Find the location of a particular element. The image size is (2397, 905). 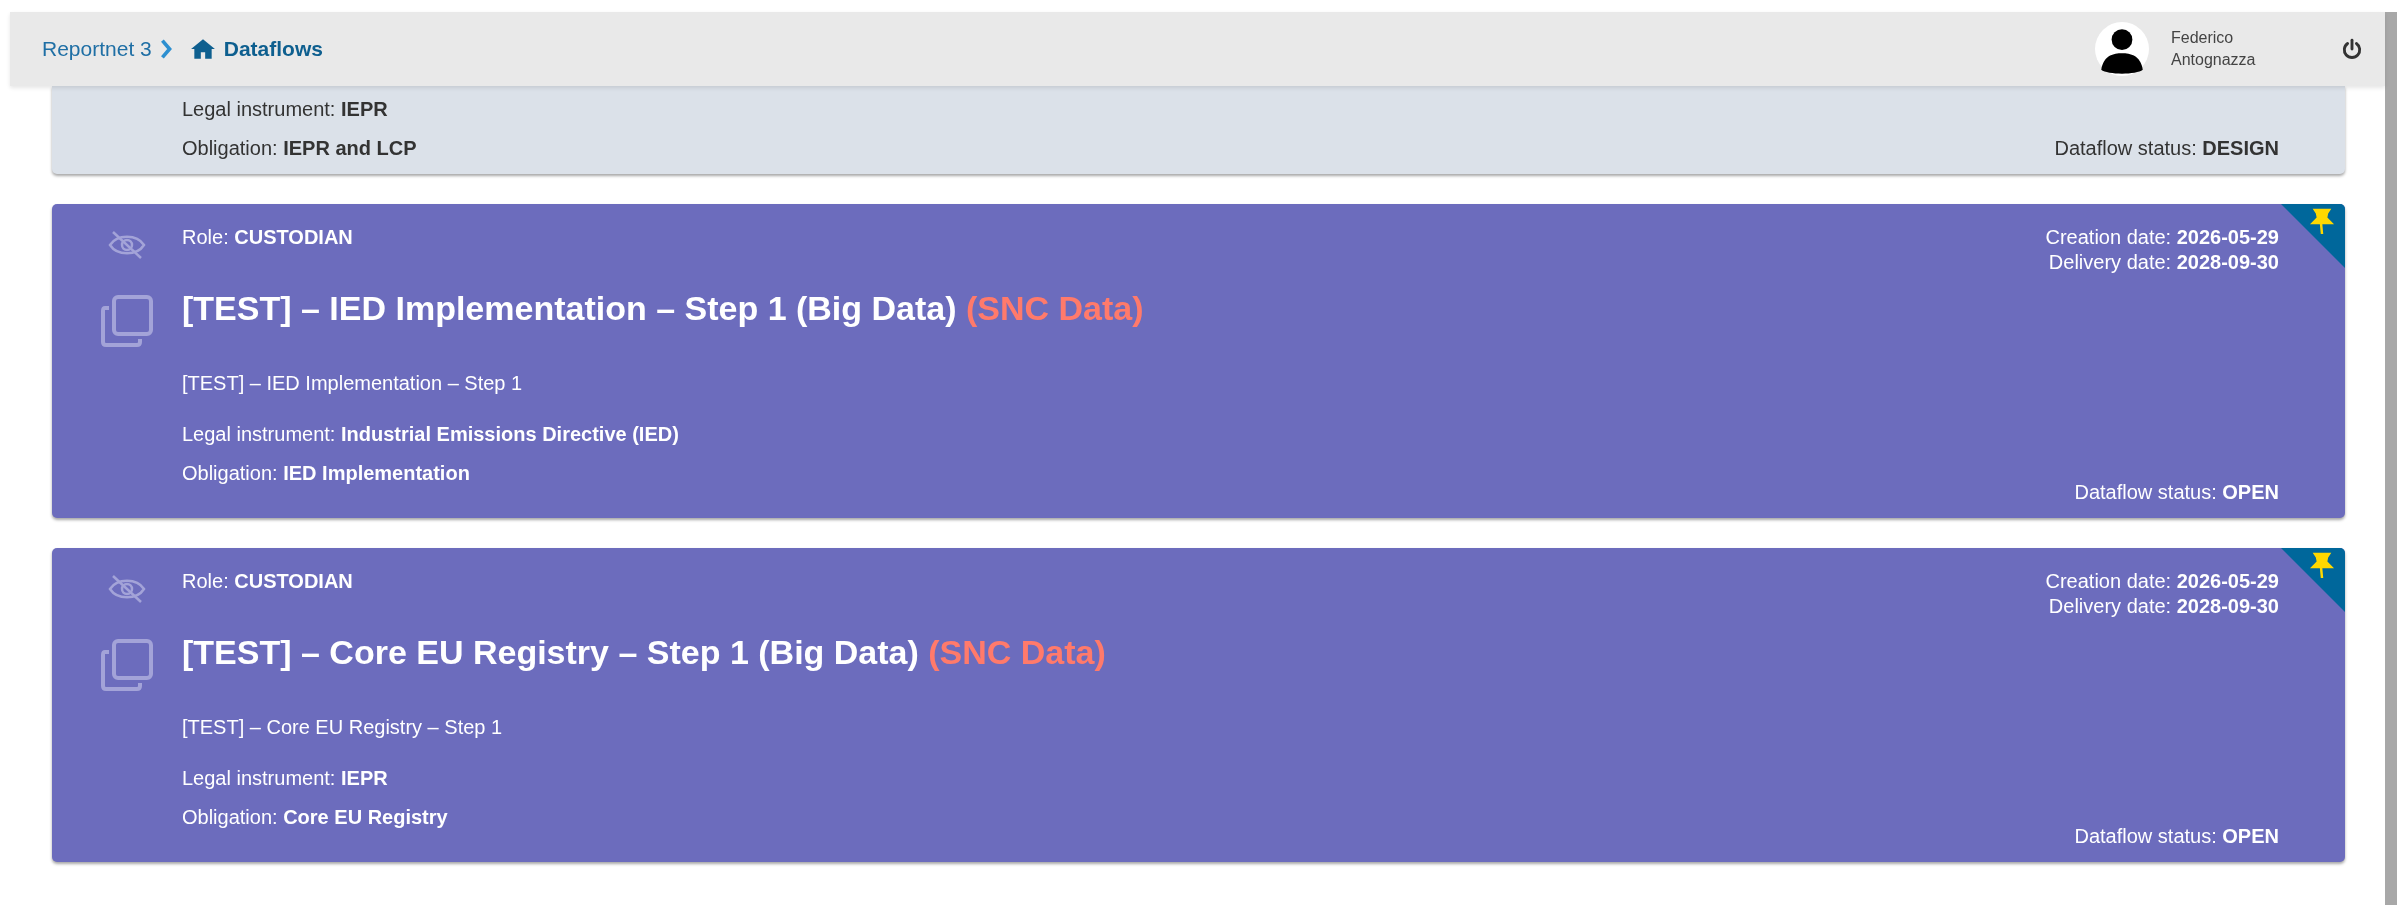

avatar-silhouette-icon is located at coordinates (2122, 49).